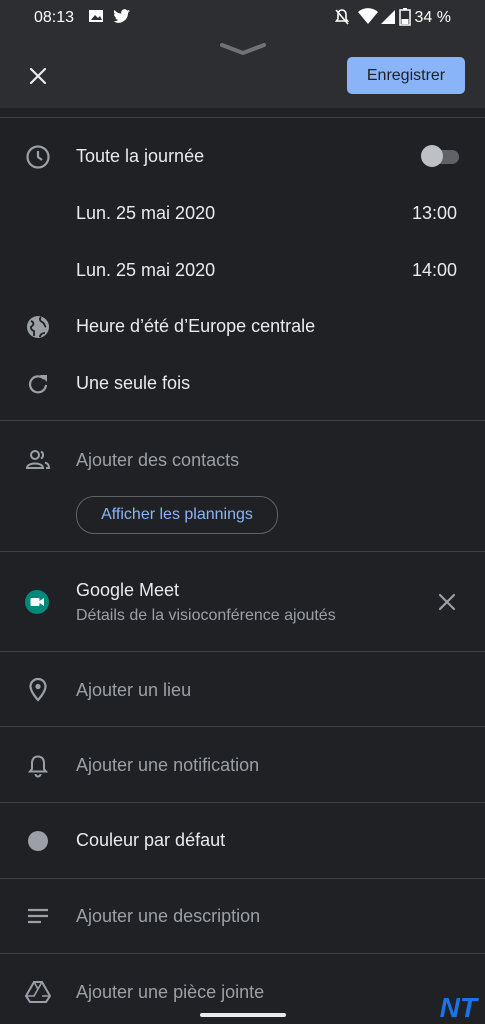 The image size is (485, 1024). What do you see at coordinates (38, 76) in the screenshot?
I see `close-icon` at bounding box center [38, 76].